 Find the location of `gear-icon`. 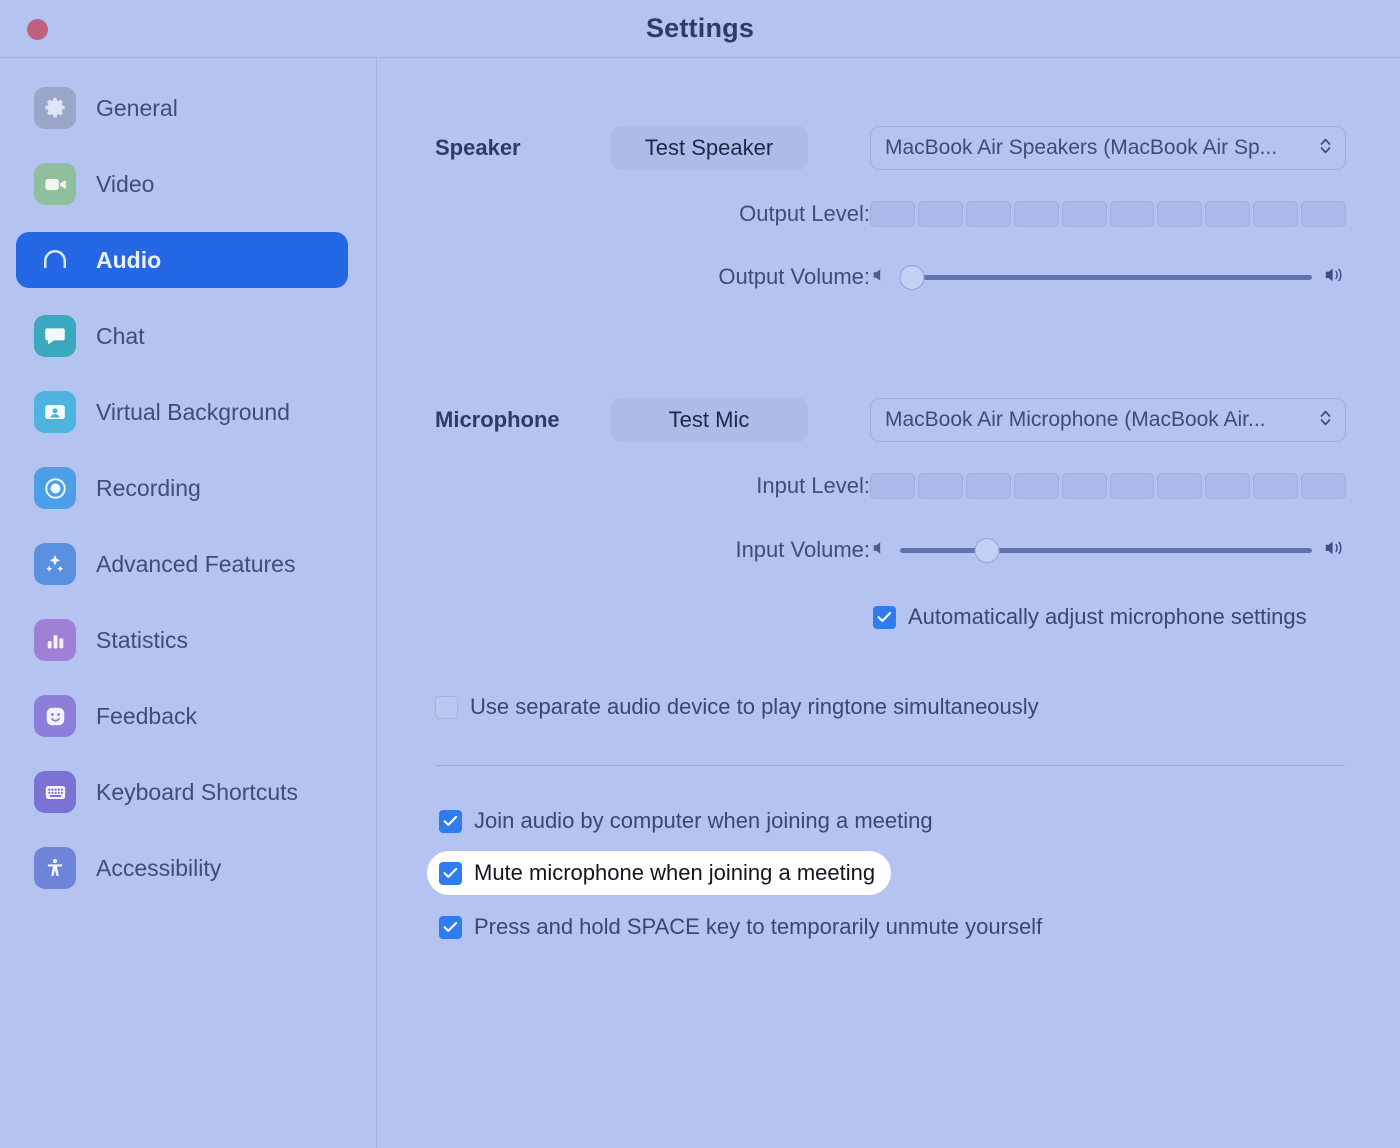

gear-icon is located at coordinates (55, 108).